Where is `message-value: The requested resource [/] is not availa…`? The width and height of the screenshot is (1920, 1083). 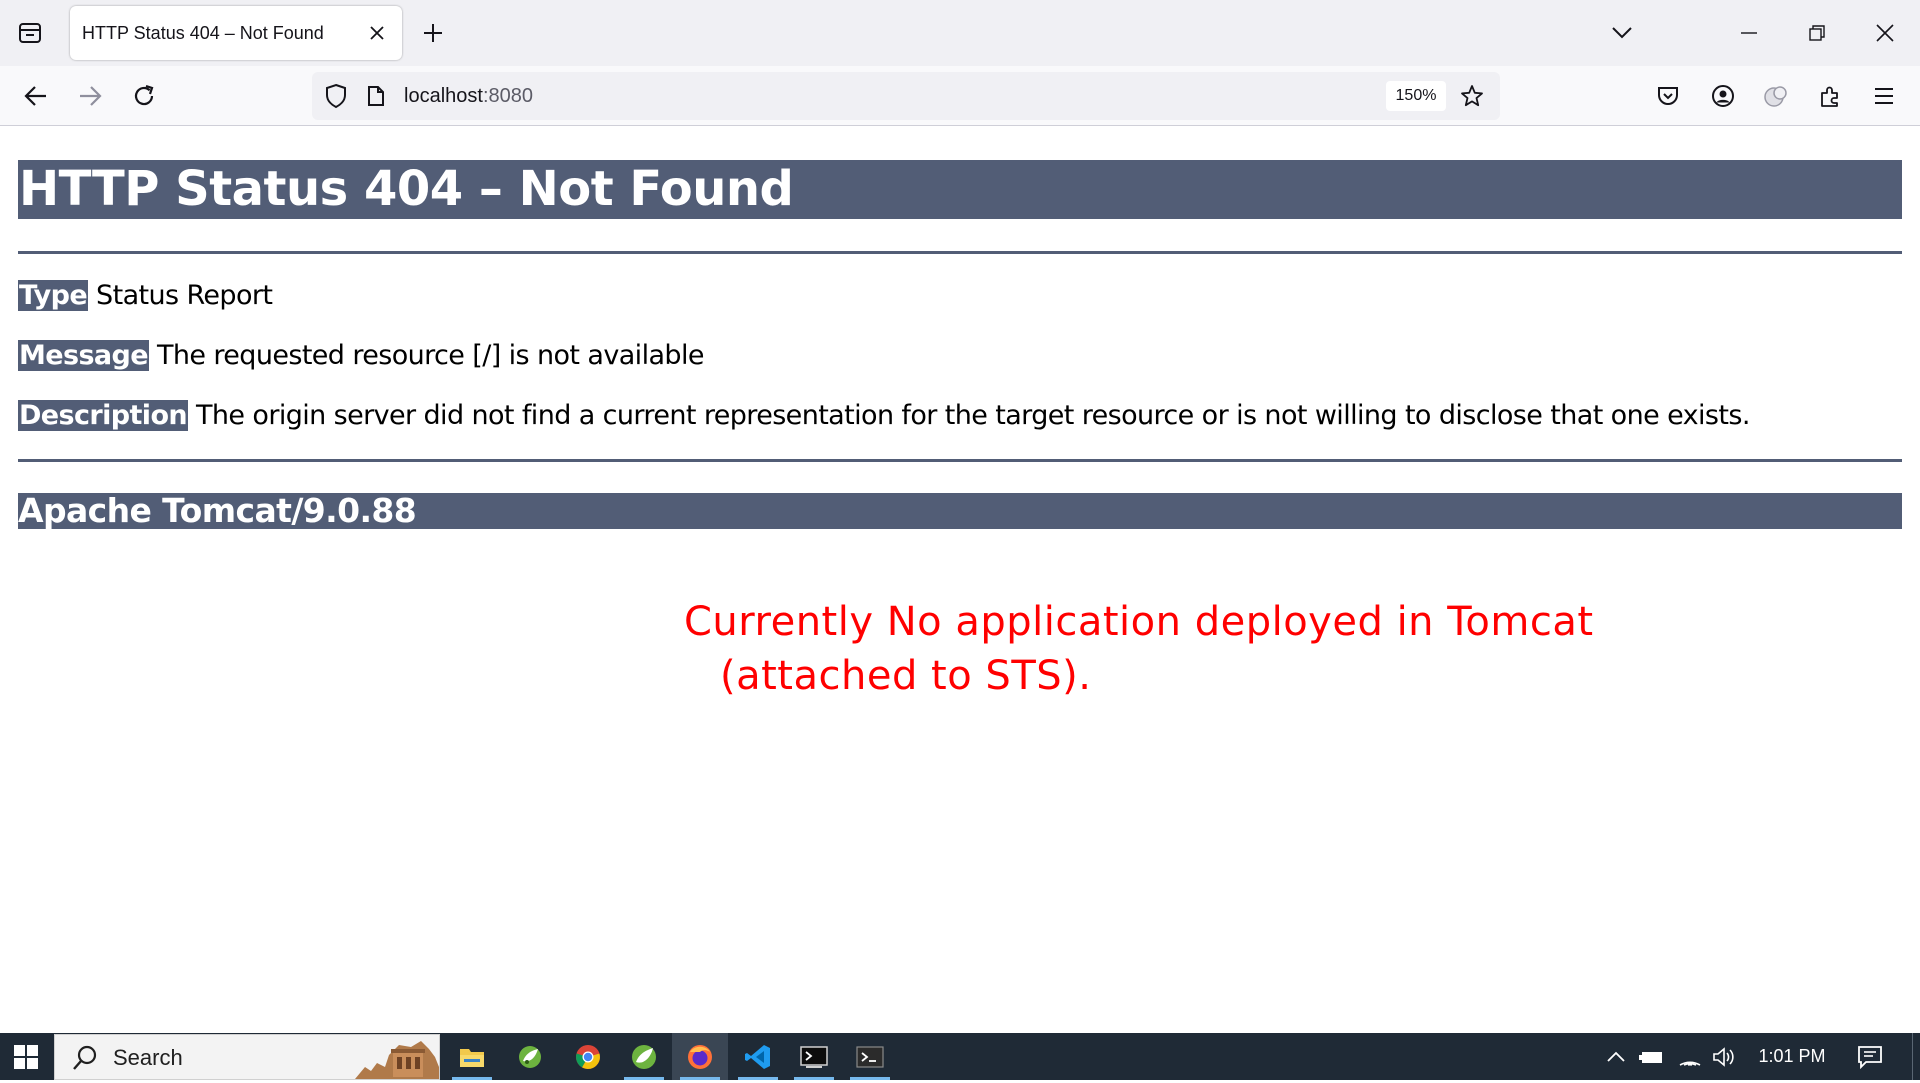
message-value: The requested resource [/] is not availa… is located at coordinates (426, 355).